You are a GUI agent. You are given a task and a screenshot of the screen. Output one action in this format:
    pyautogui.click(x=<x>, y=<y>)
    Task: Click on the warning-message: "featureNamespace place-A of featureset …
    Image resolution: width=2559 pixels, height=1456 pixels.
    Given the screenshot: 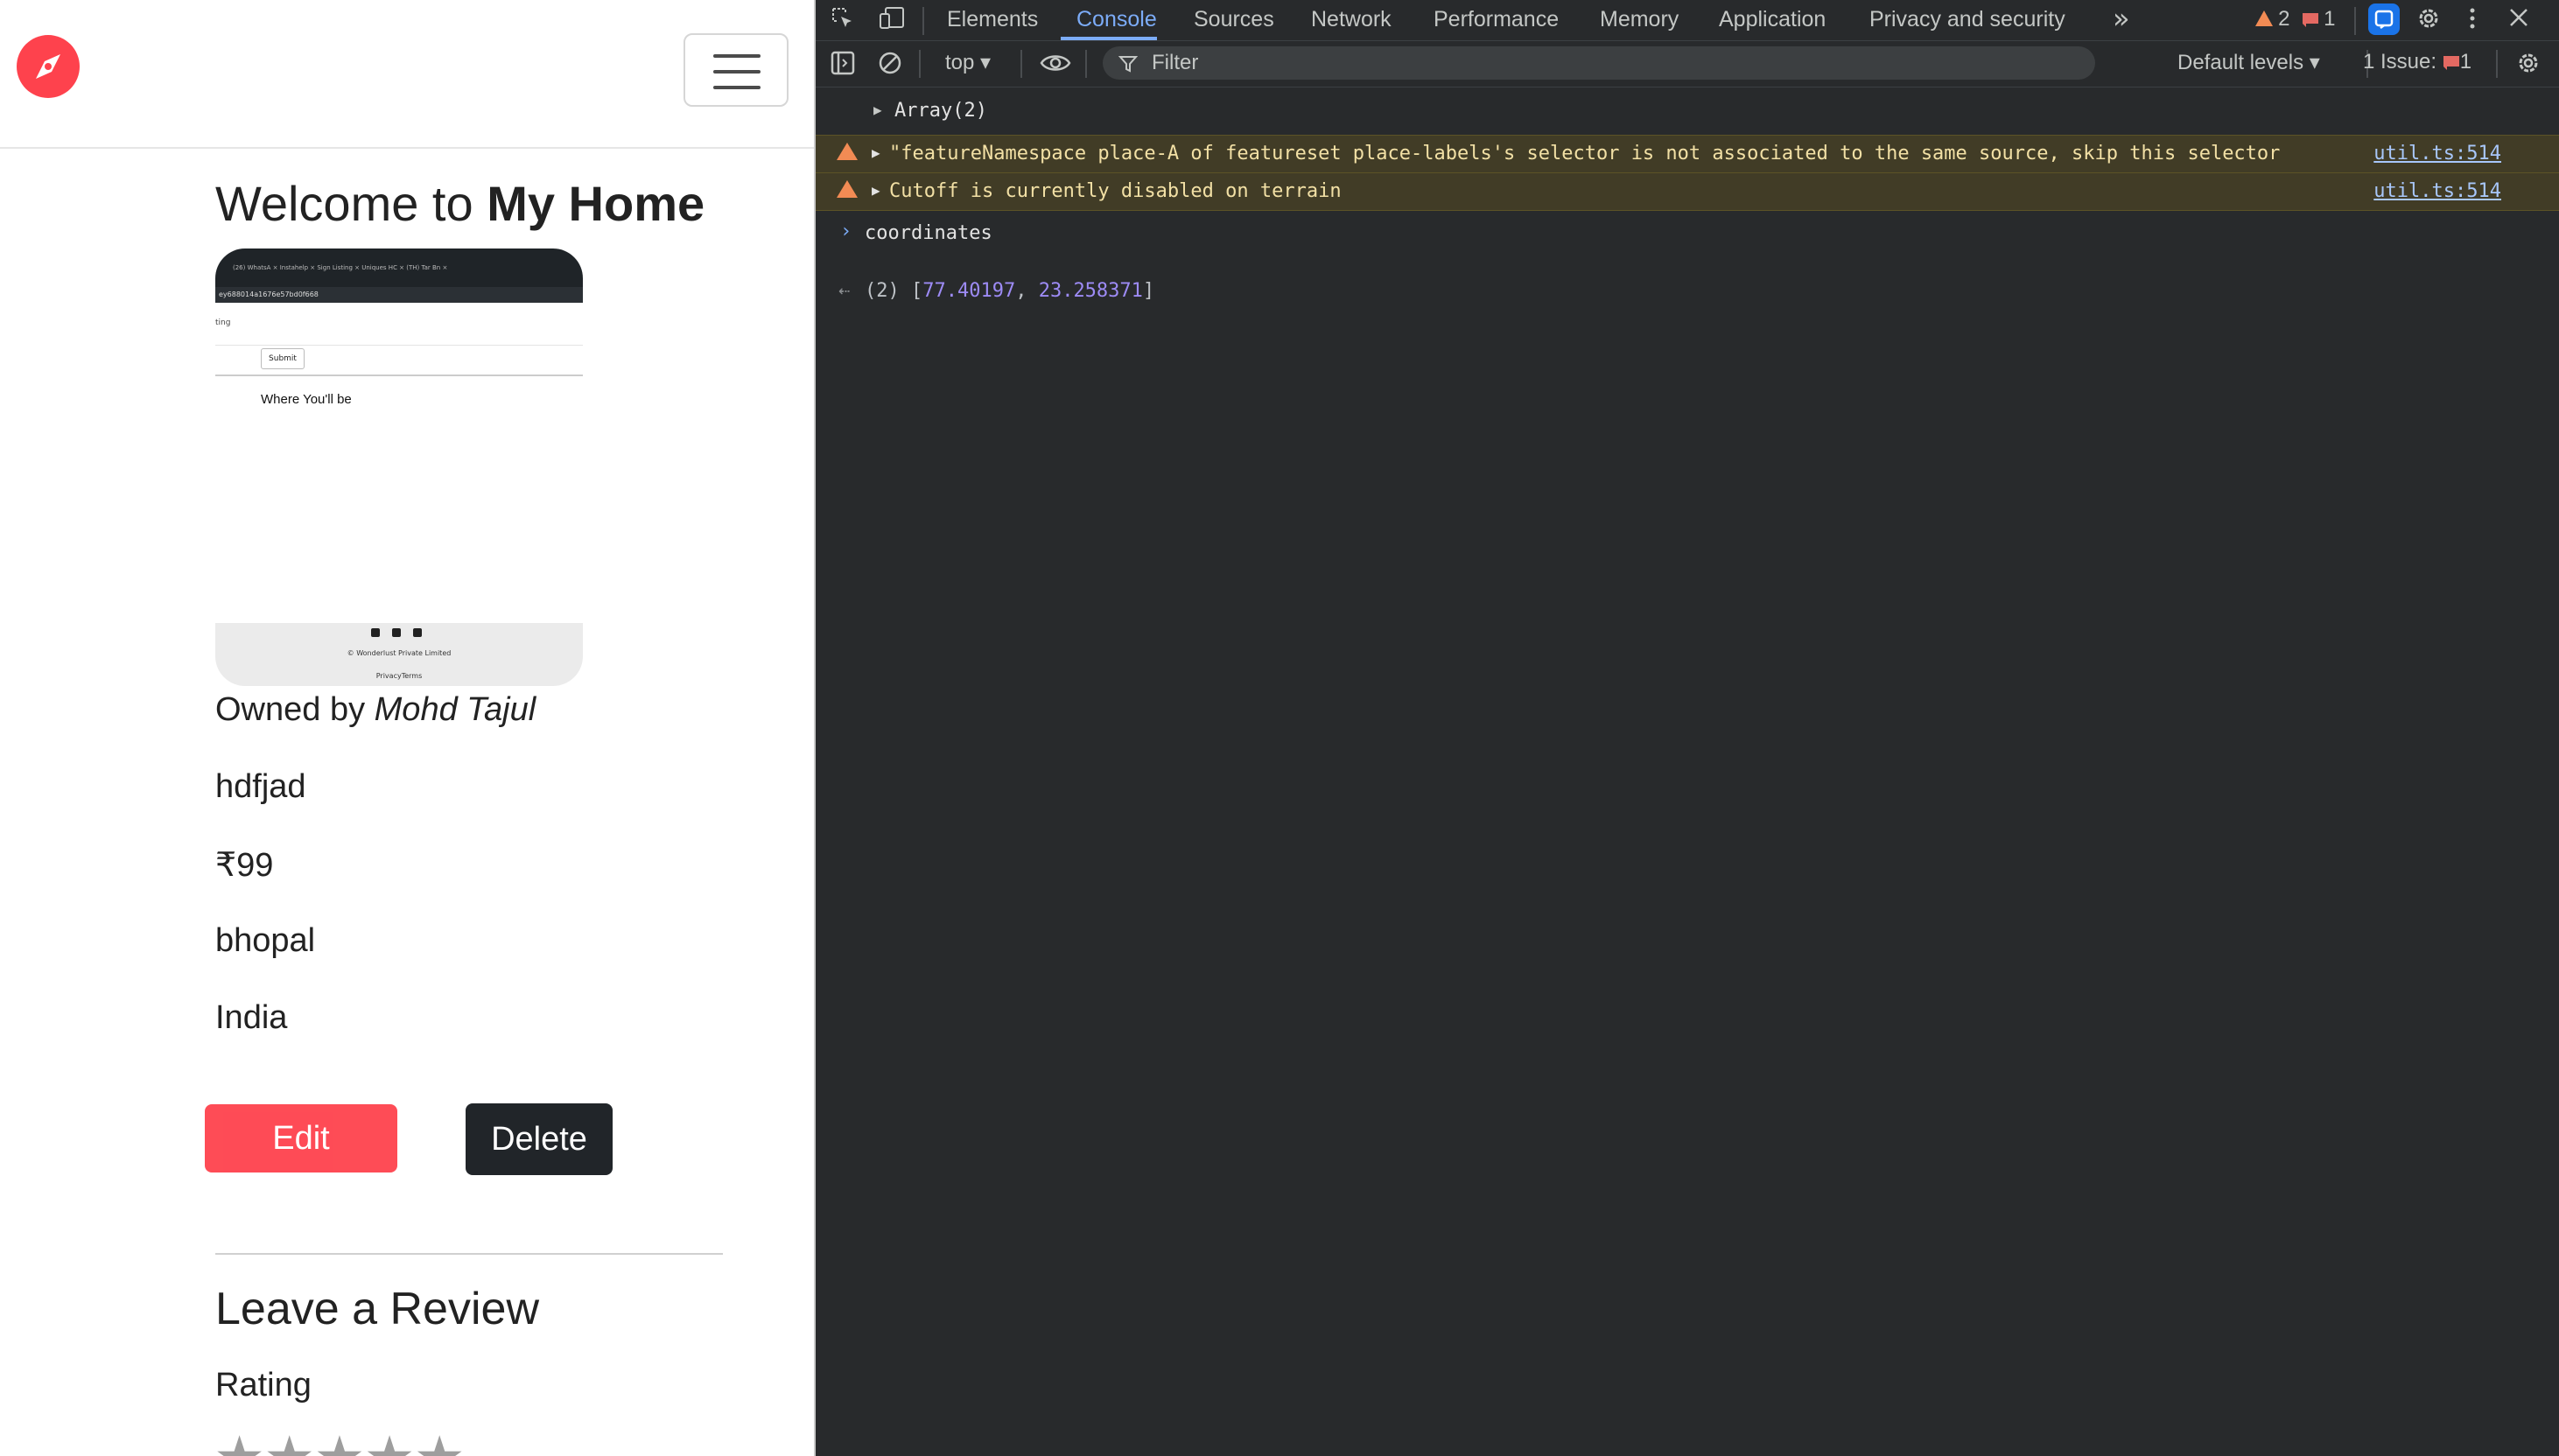 What is the action you would take?
    pyautogui.click(x=1585, y=153)
    